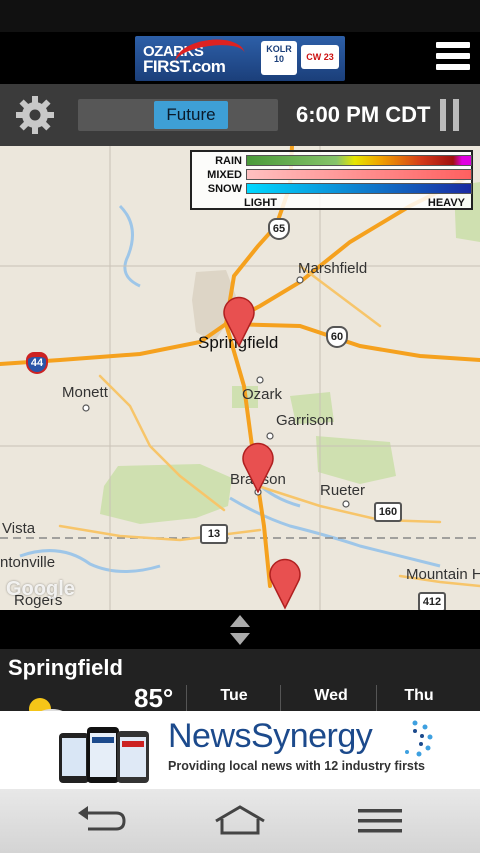 The height and width of the screenshot is (853, 480). I want to click on phones-illustration-icon, so click(104, 755).